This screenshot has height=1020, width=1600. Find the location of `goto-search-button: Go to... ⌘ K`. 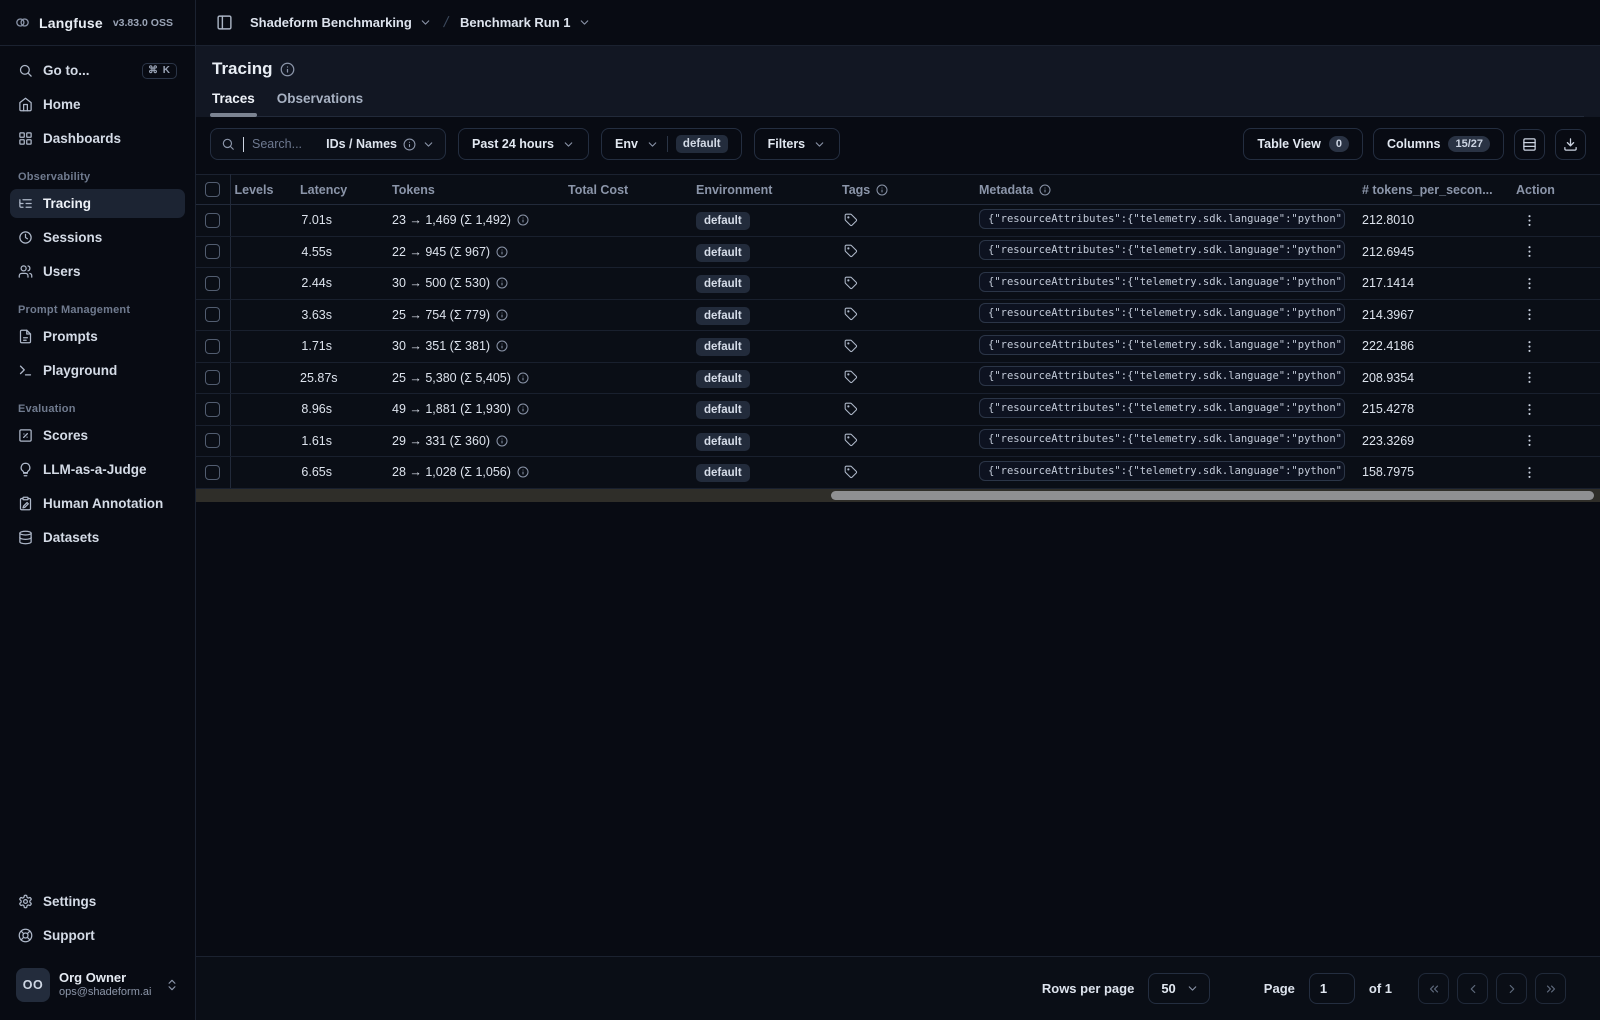

goto-search-button: Go to... ⌘ K is located at coordinates (97, 70).